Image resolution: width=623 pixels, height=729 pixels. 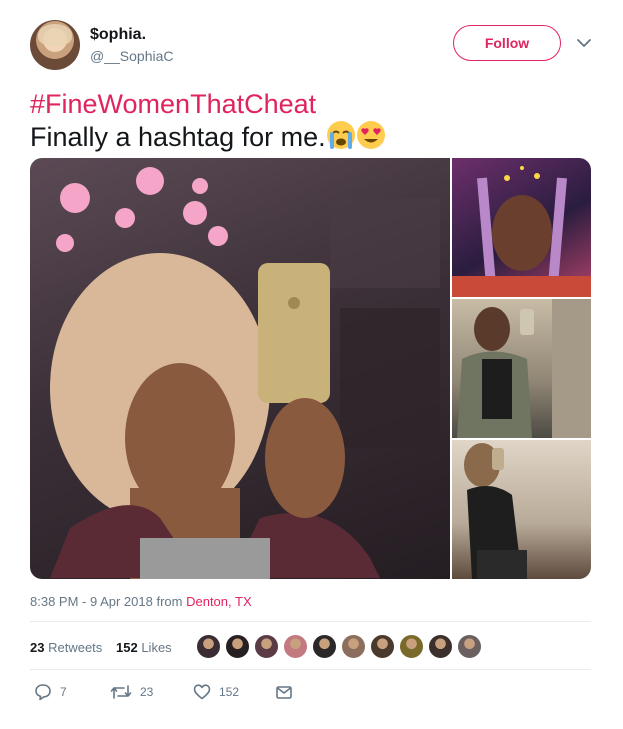 I want to click on photo-thumb-3-illustration, so click(x=495, y=511).